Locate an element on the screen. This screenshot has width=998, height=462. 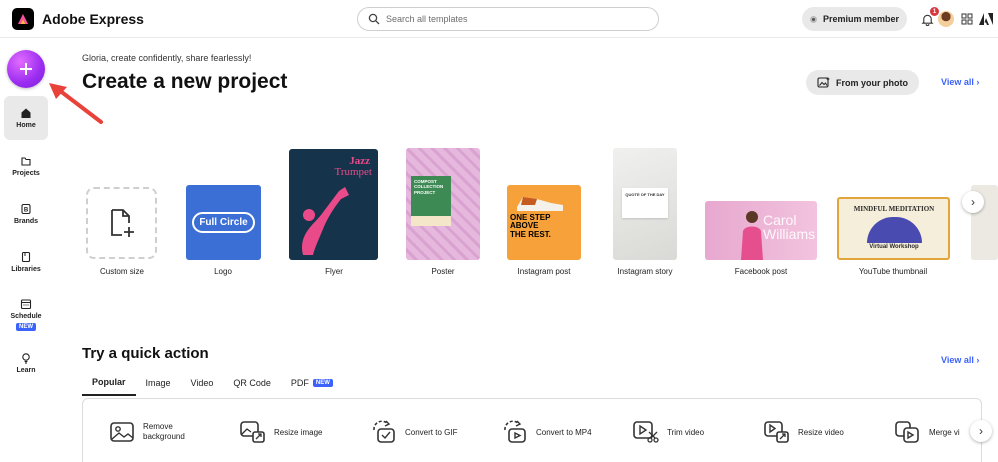
search-input is located at coordinates (511, 19).